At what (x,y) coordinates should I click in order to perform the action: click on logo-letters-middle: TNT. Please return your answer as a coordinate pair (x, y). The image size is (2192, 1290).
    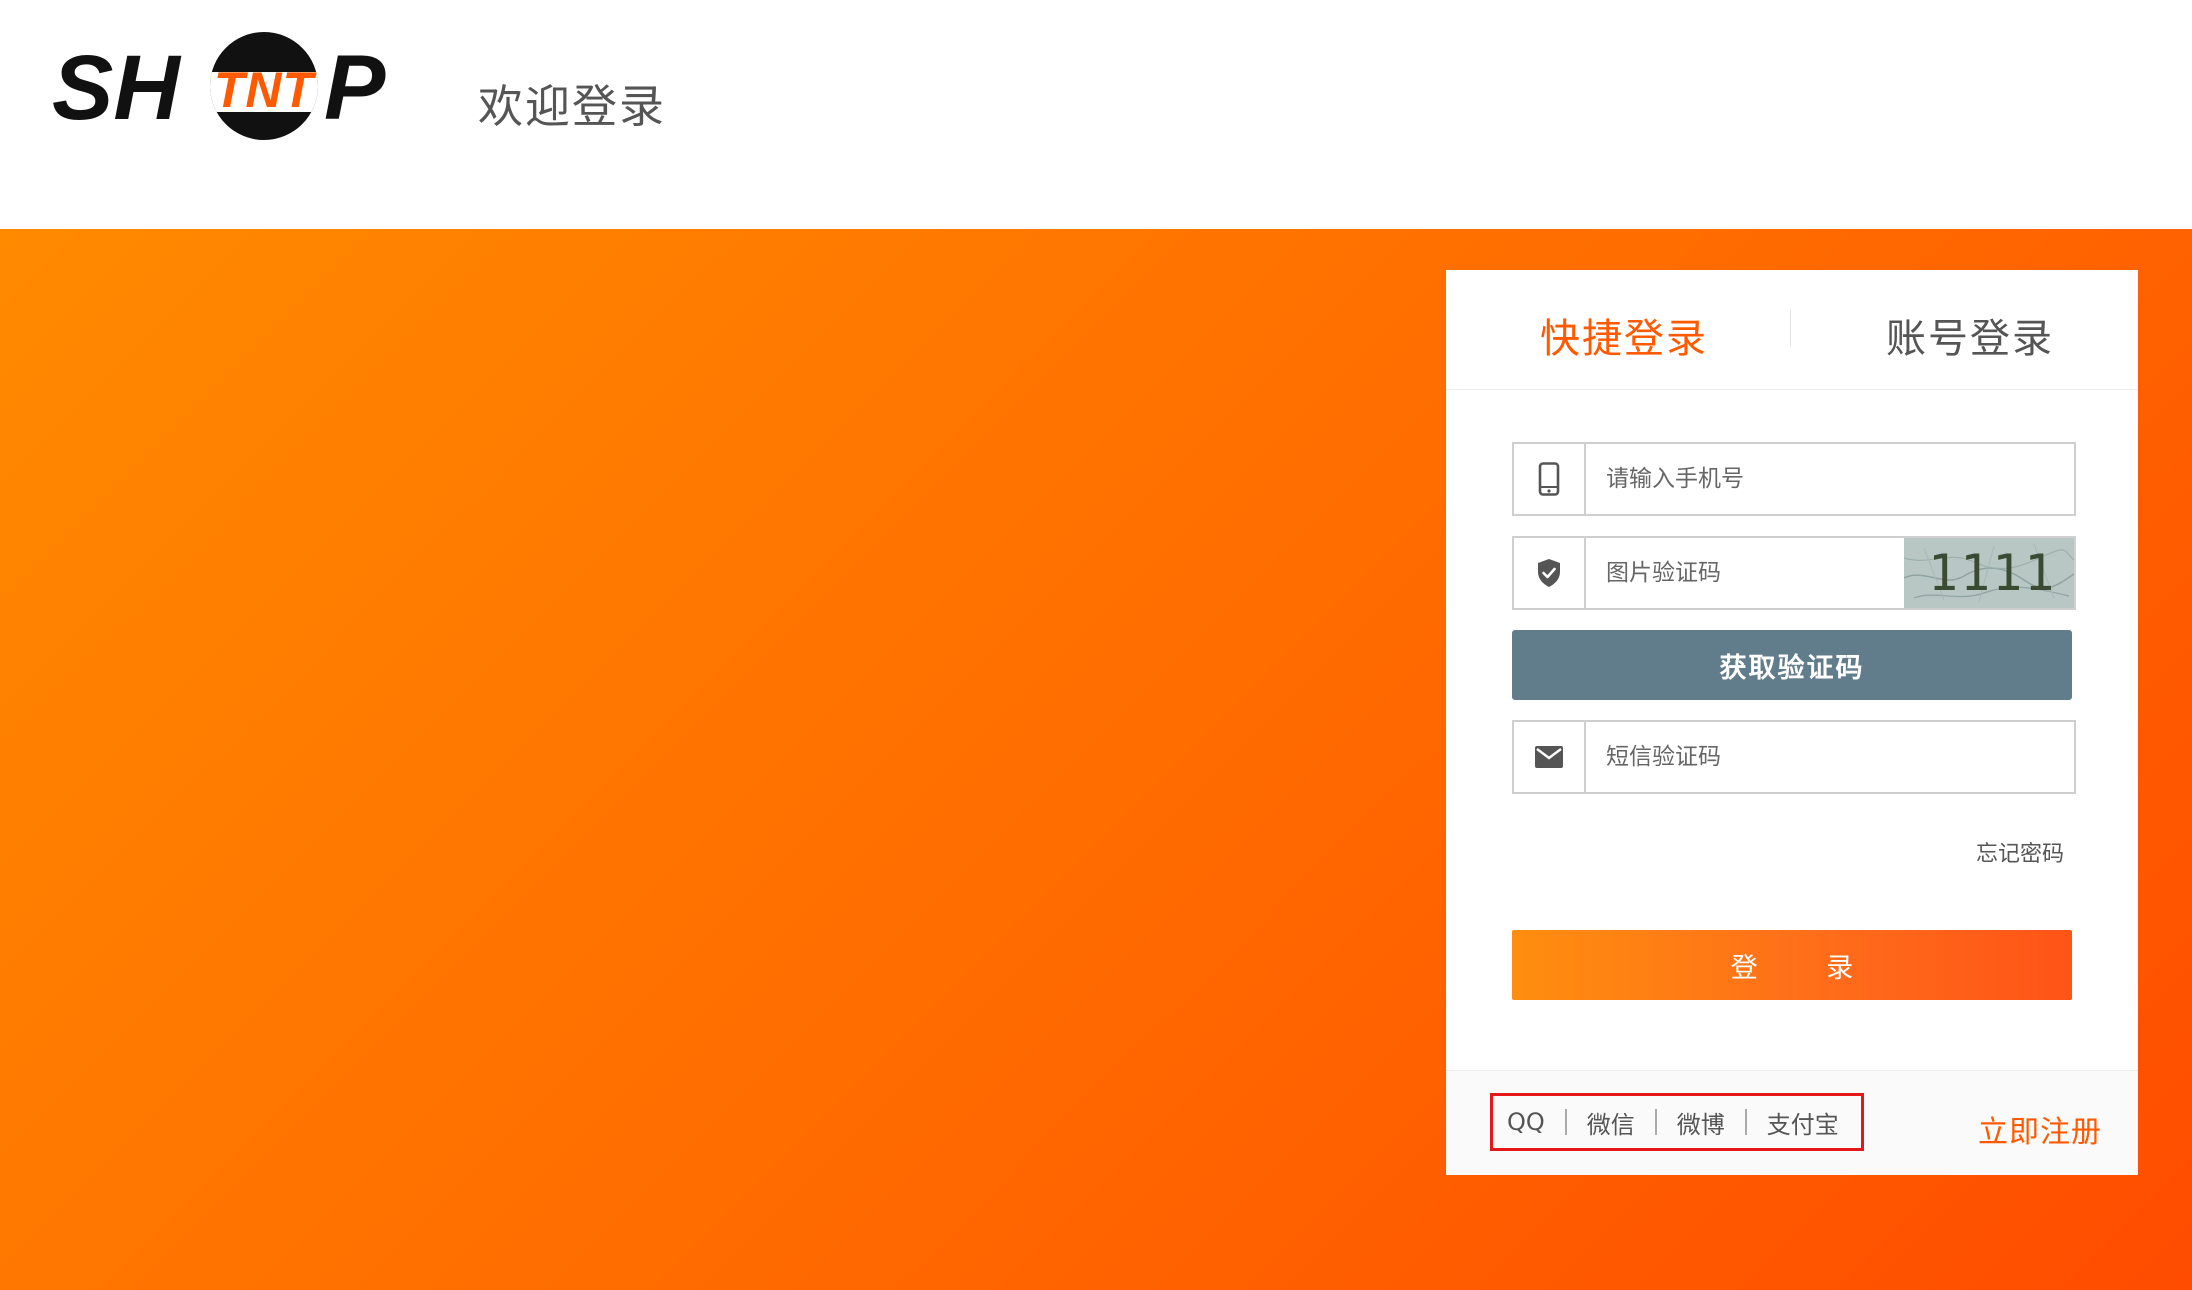
    Looking at the image, I should click on (264, 90).